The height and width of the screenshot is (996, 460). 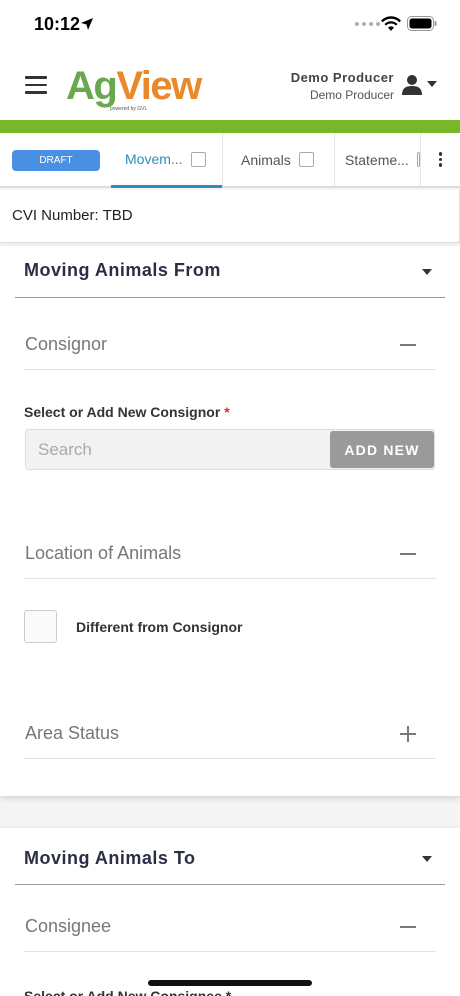 I want to click on user-icon, so click(x=412, y=85).